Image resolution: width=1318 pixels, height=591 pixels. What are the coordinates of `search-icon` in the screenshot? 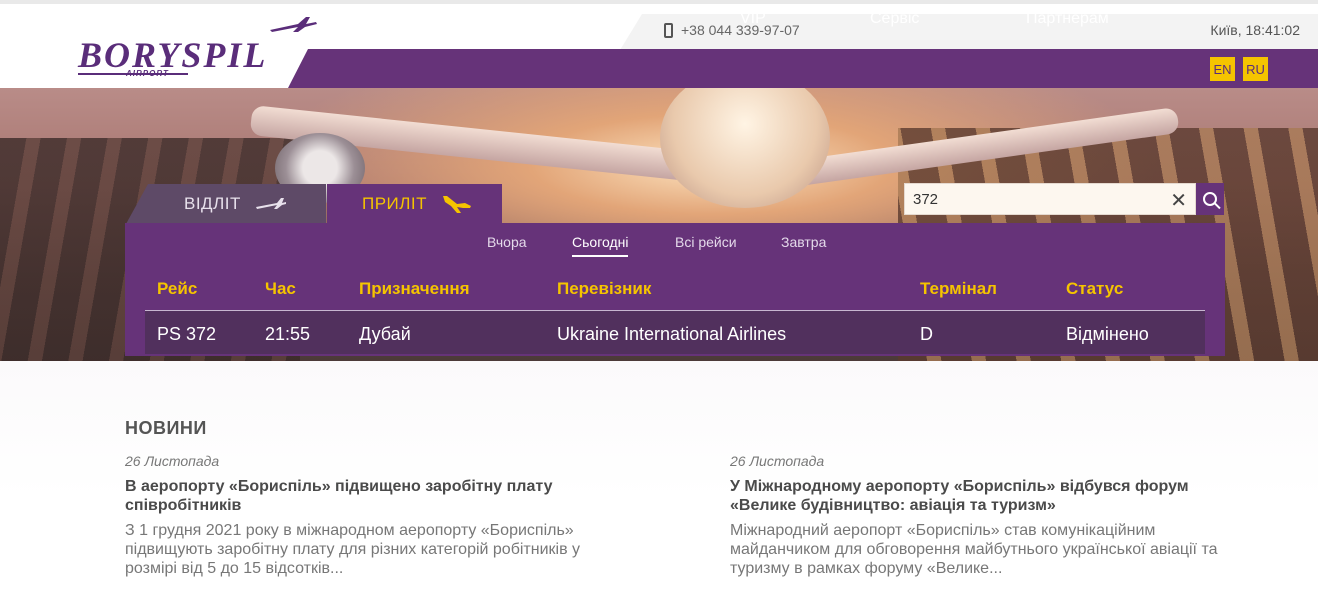 It's located at (1210, 199).